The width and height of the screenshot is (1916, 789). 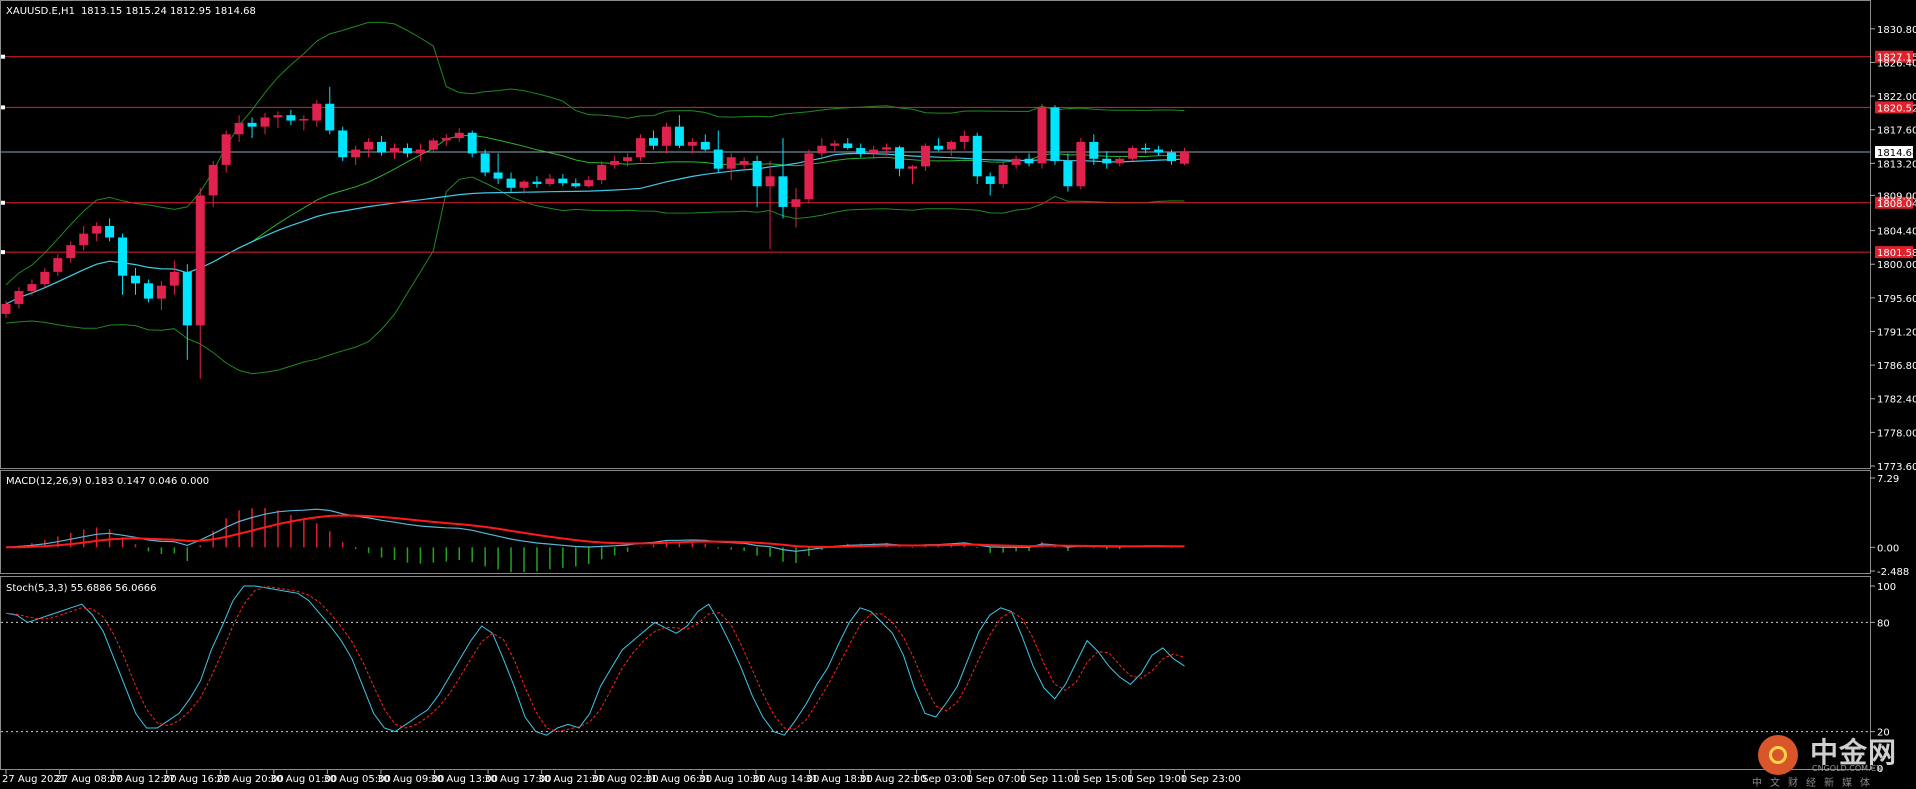 What do you see at coordinates (943, 779) in the screenshot?
I see `x-tick-label: 1 Sep 03:00` at bounding box center [943, 779].